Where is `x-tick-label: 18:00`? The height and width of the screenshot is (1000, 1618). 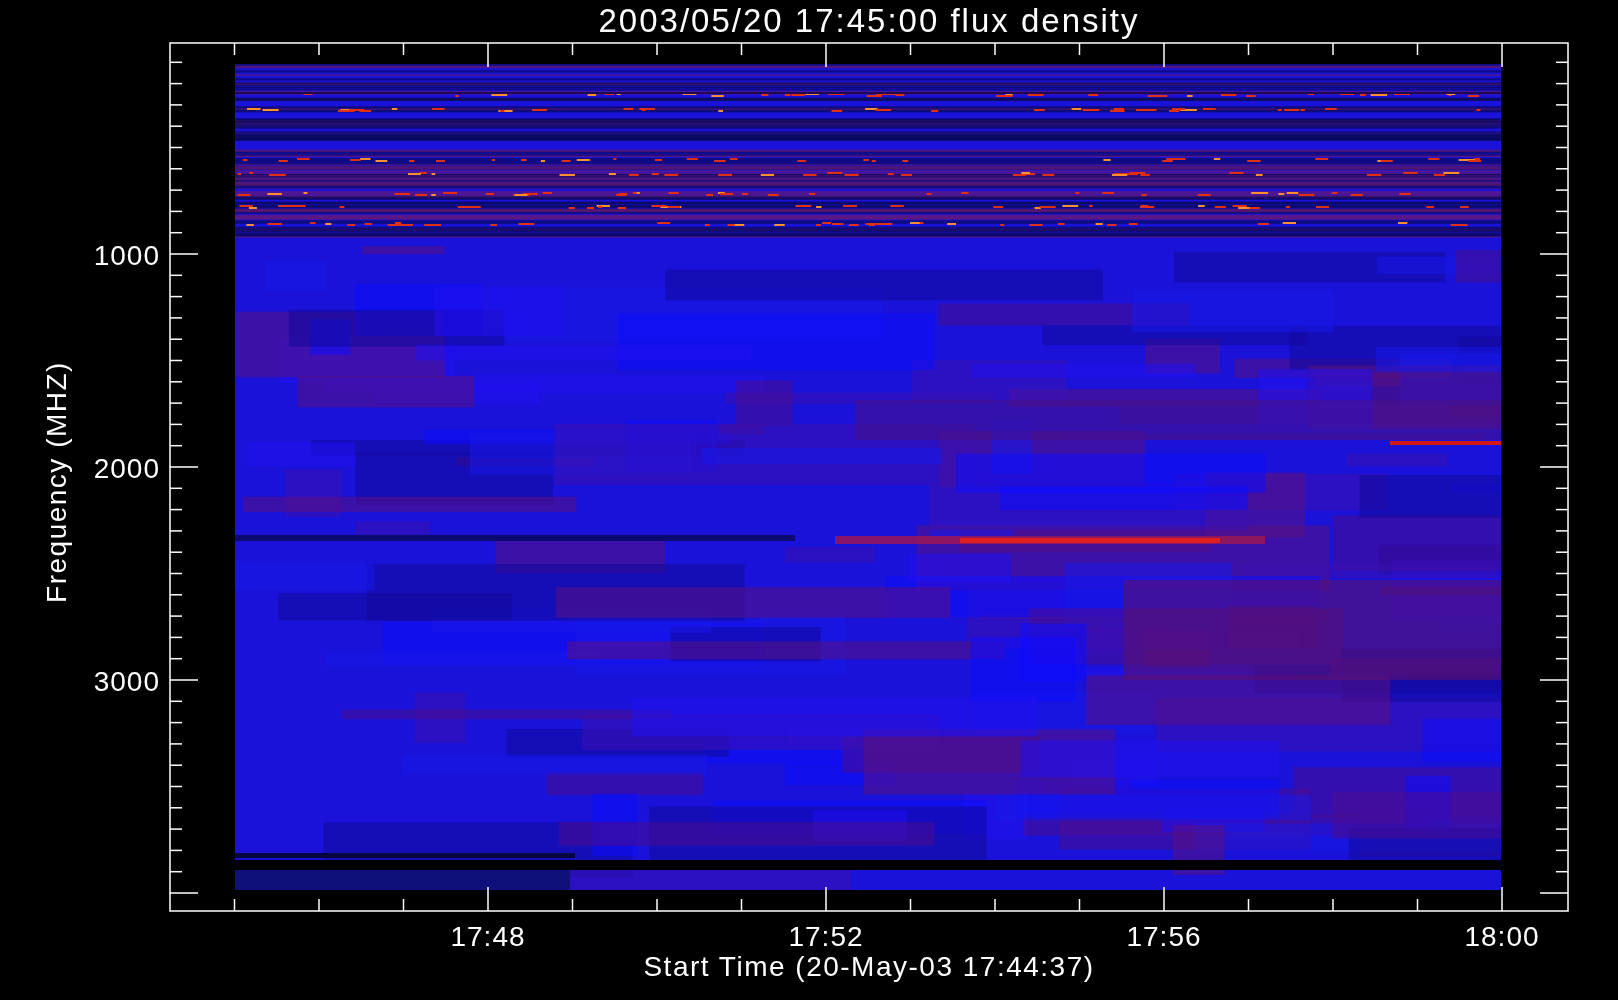
x-tick-label: 18:00 is located at coordinates (1502, 936).